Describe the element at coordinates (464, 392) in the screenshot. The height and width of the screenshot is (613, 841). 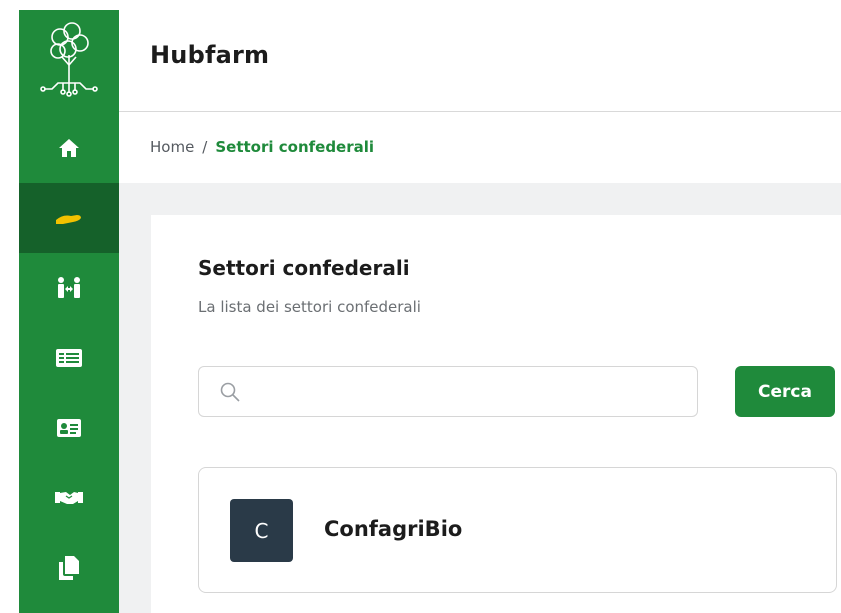
I see `search-input` at that location.